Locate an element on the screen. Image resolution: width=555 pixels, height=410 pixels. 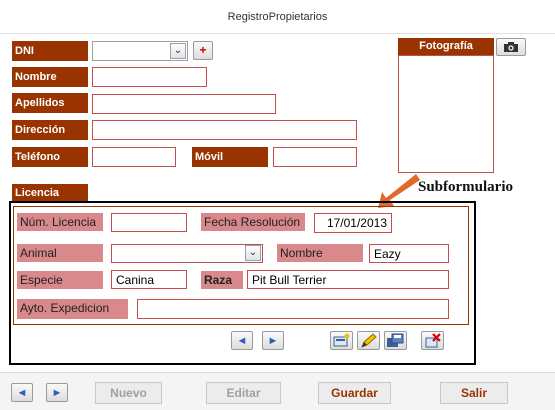
photo-frame is located at coordinates (446, 114).